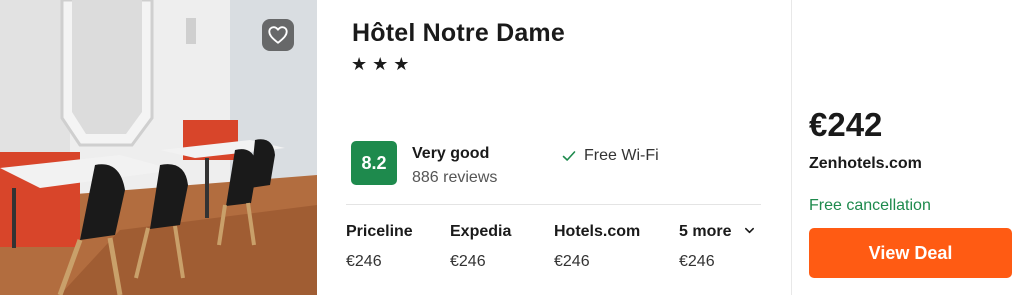  I want to click on review-rating-label: Very good, so click(451, 153).